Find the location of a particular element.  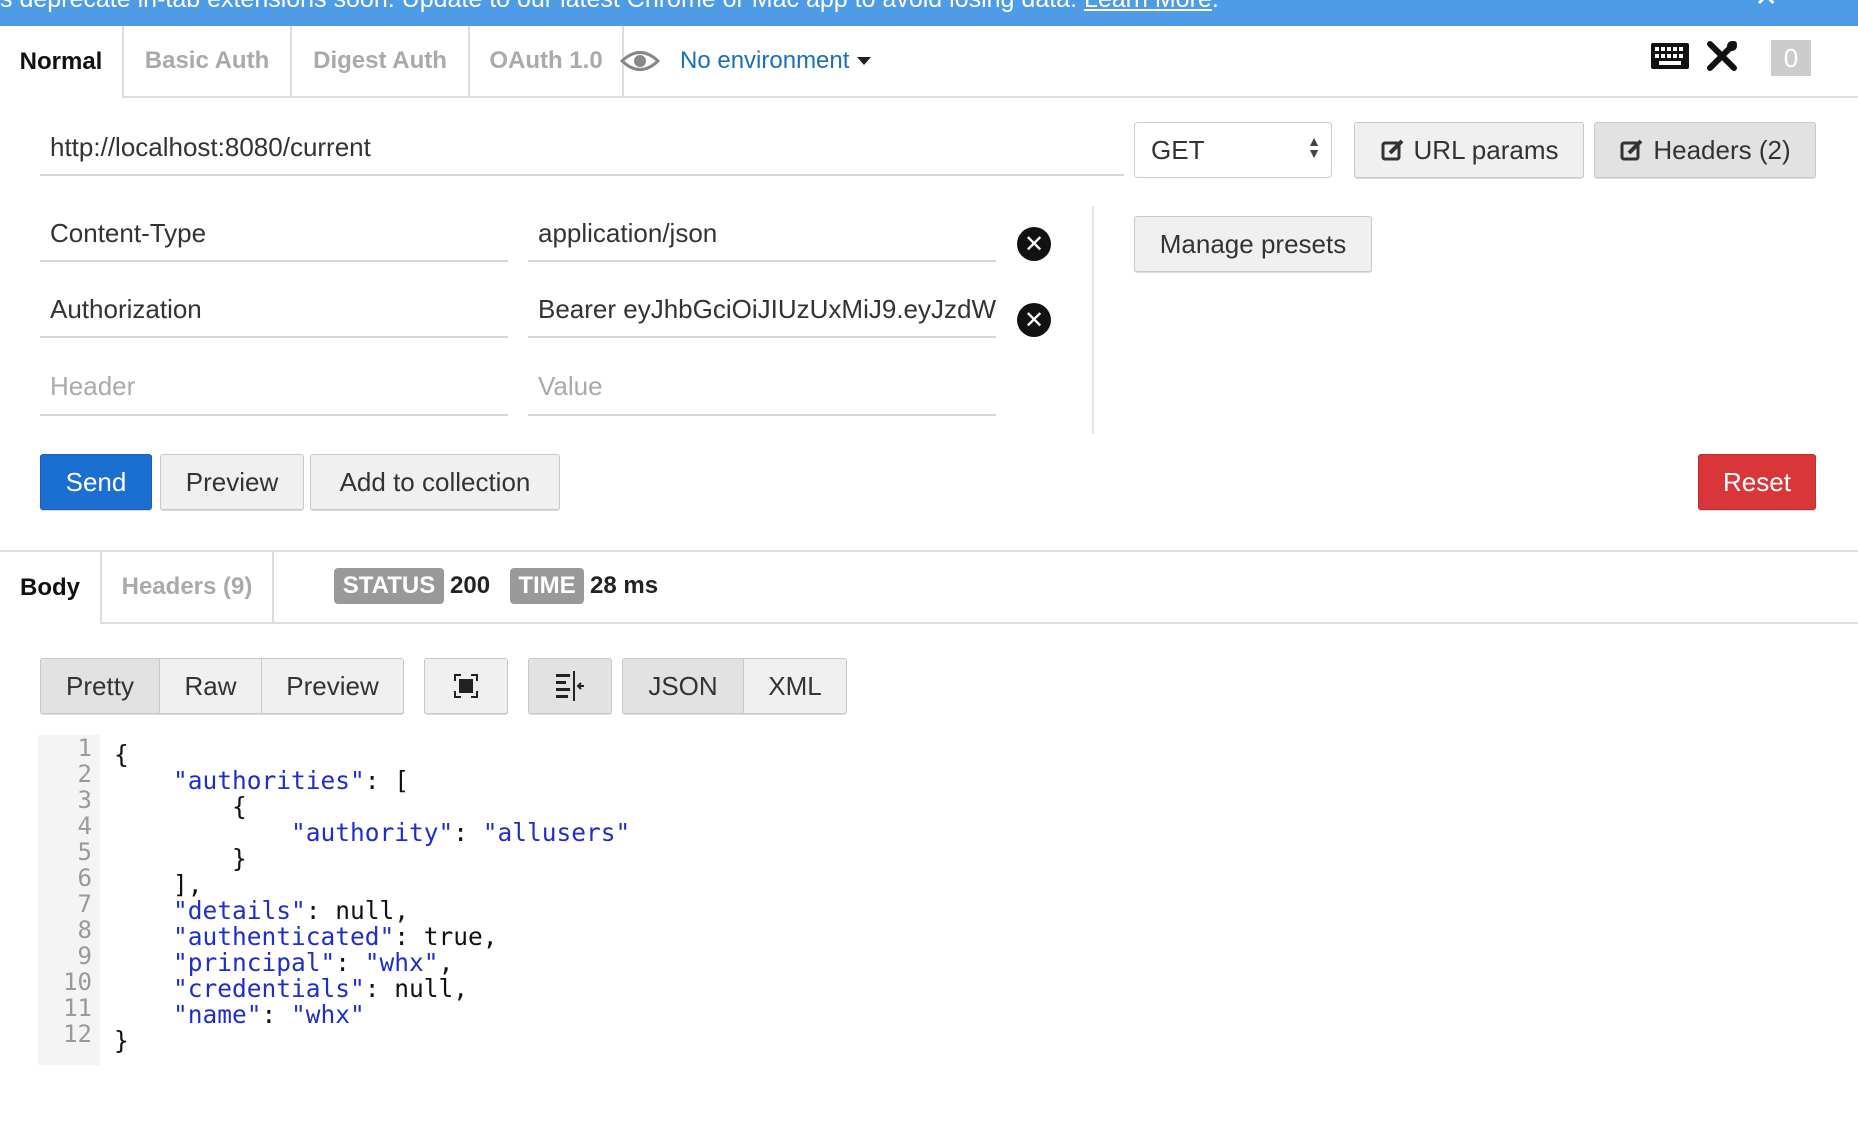

status-value: 200 is located at coordinates (470, 585).